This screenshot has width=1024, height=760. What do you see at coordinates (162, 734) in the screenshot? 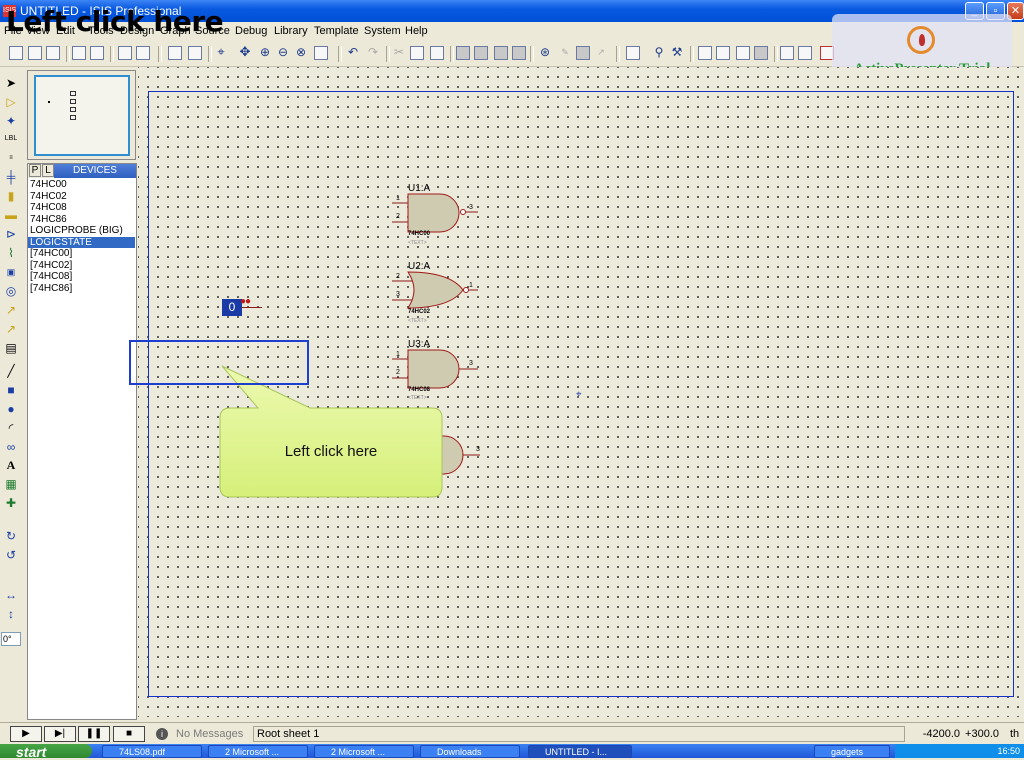
I see `info-icon: i` at bounding box center [162, 734].